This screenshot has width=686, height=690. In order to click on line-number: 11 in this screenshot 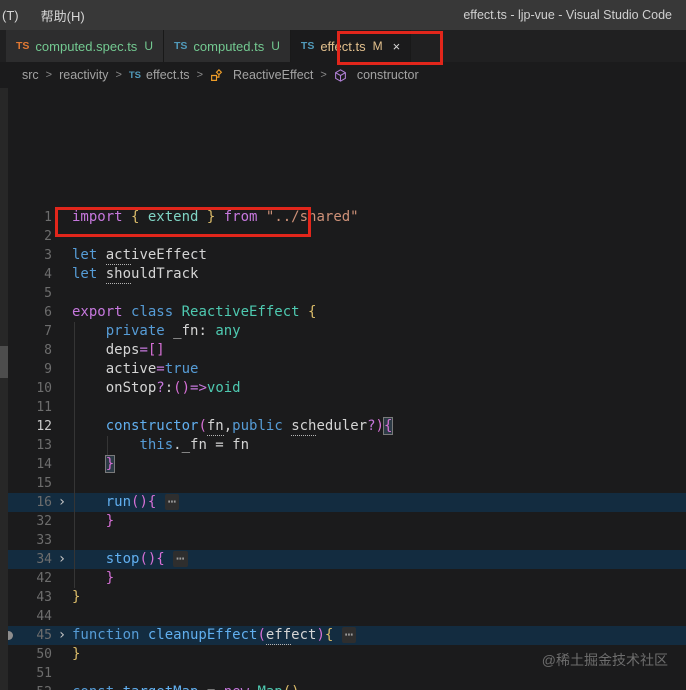, I will do `click(44, 407)`.